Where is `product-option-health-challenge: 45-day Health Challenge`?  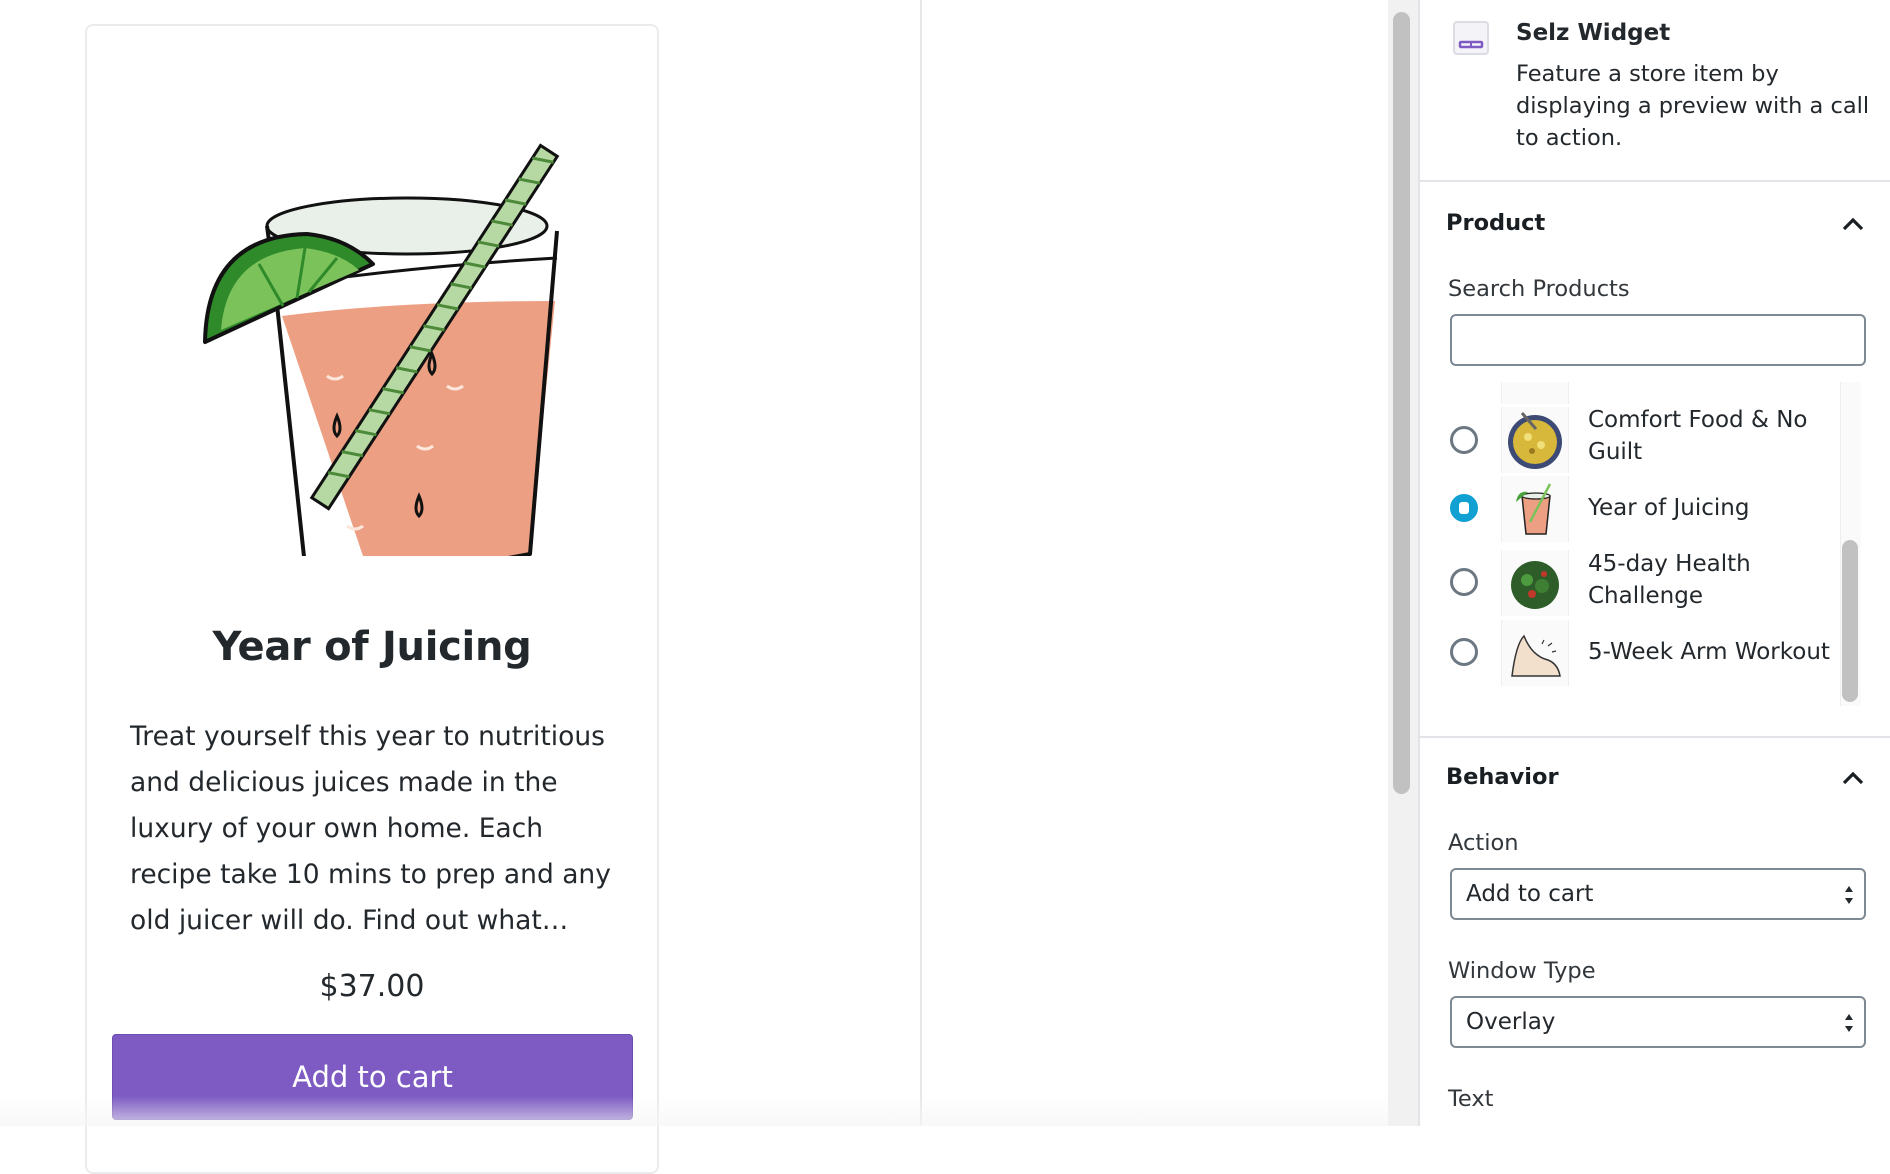
product-option-health-challenge: 45-day Health Challenge is located at coordinates (1640, 584).